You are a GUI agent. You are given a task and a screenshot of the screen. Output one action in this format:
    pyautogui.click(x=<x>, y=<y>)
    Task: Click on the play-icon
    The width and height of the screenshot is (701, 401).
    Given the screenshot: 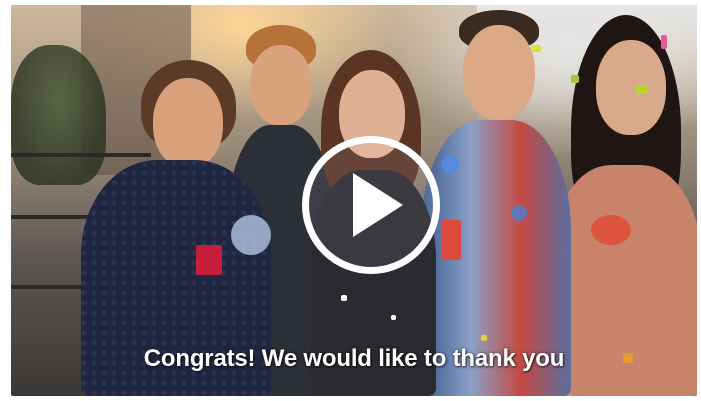 What is the action you would take?
    pyautogui.click(x=378, y=205)
    